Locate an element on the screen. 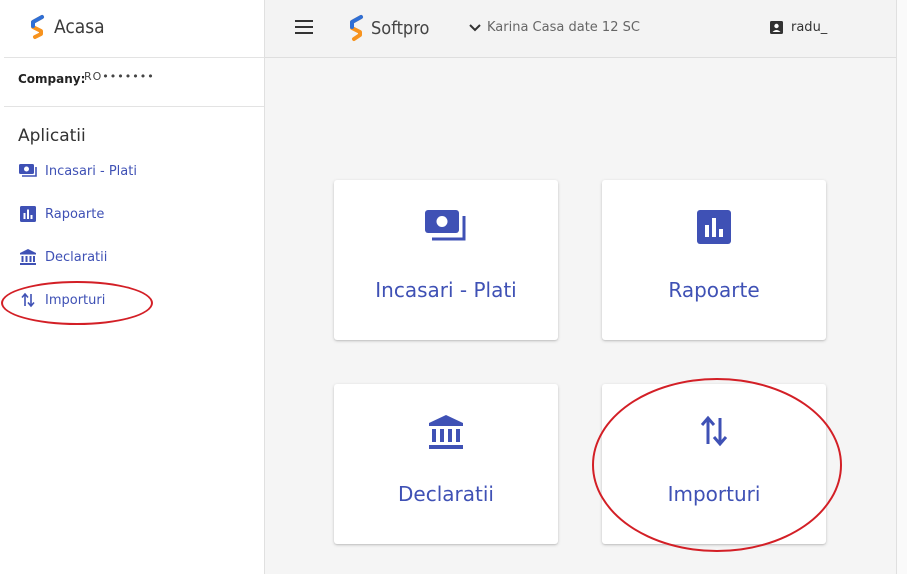  sidebar-item-label: Incasari - Plati is located at coordinates (91, 171).